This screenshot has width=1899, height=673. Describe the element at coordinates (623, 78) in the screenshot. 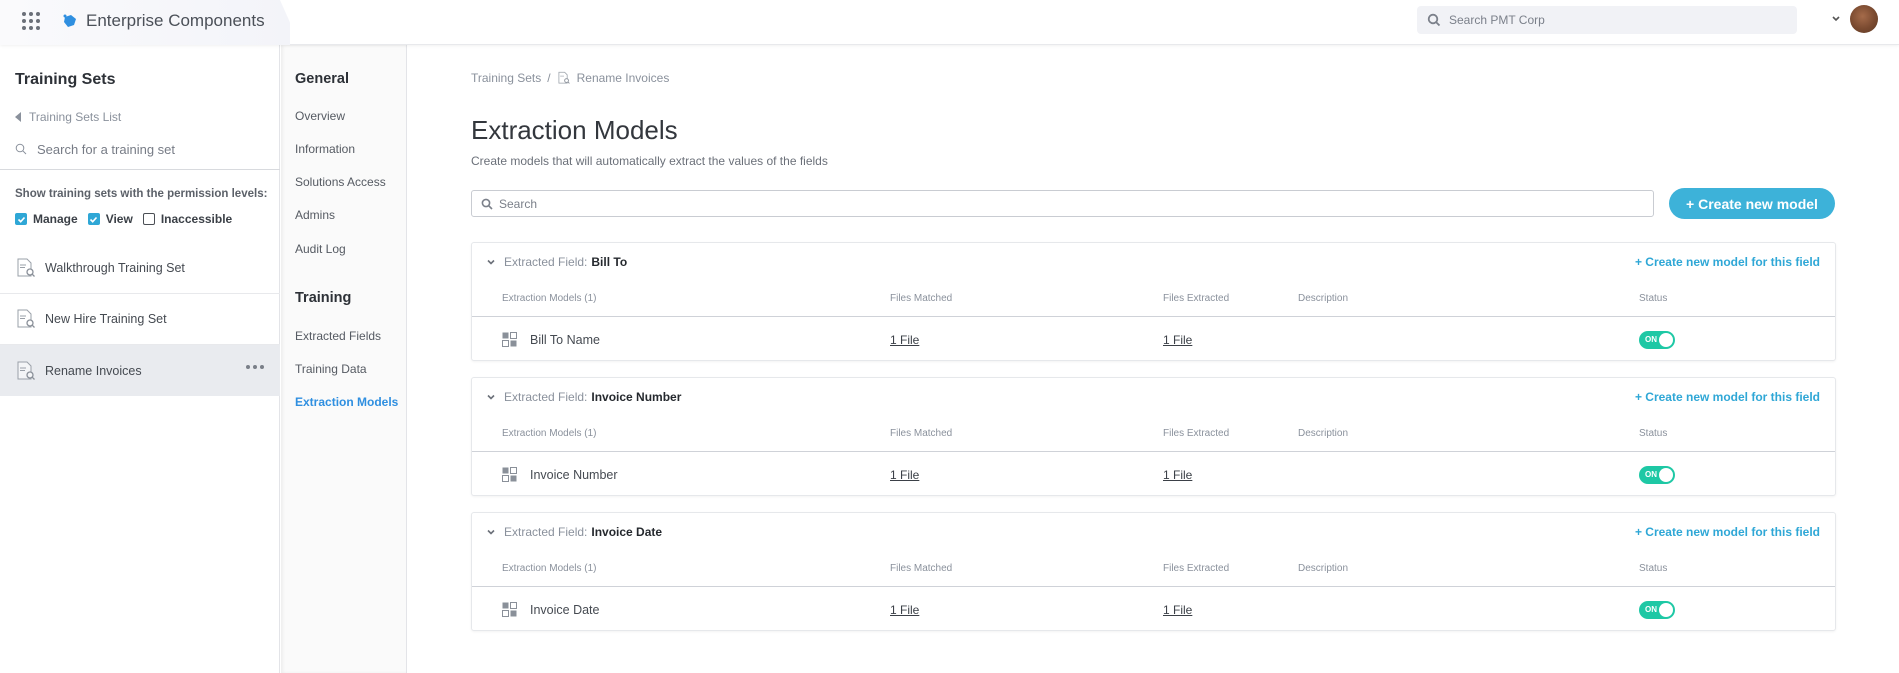

I see `breadcrumb-current: Rename Invoices` at that location.